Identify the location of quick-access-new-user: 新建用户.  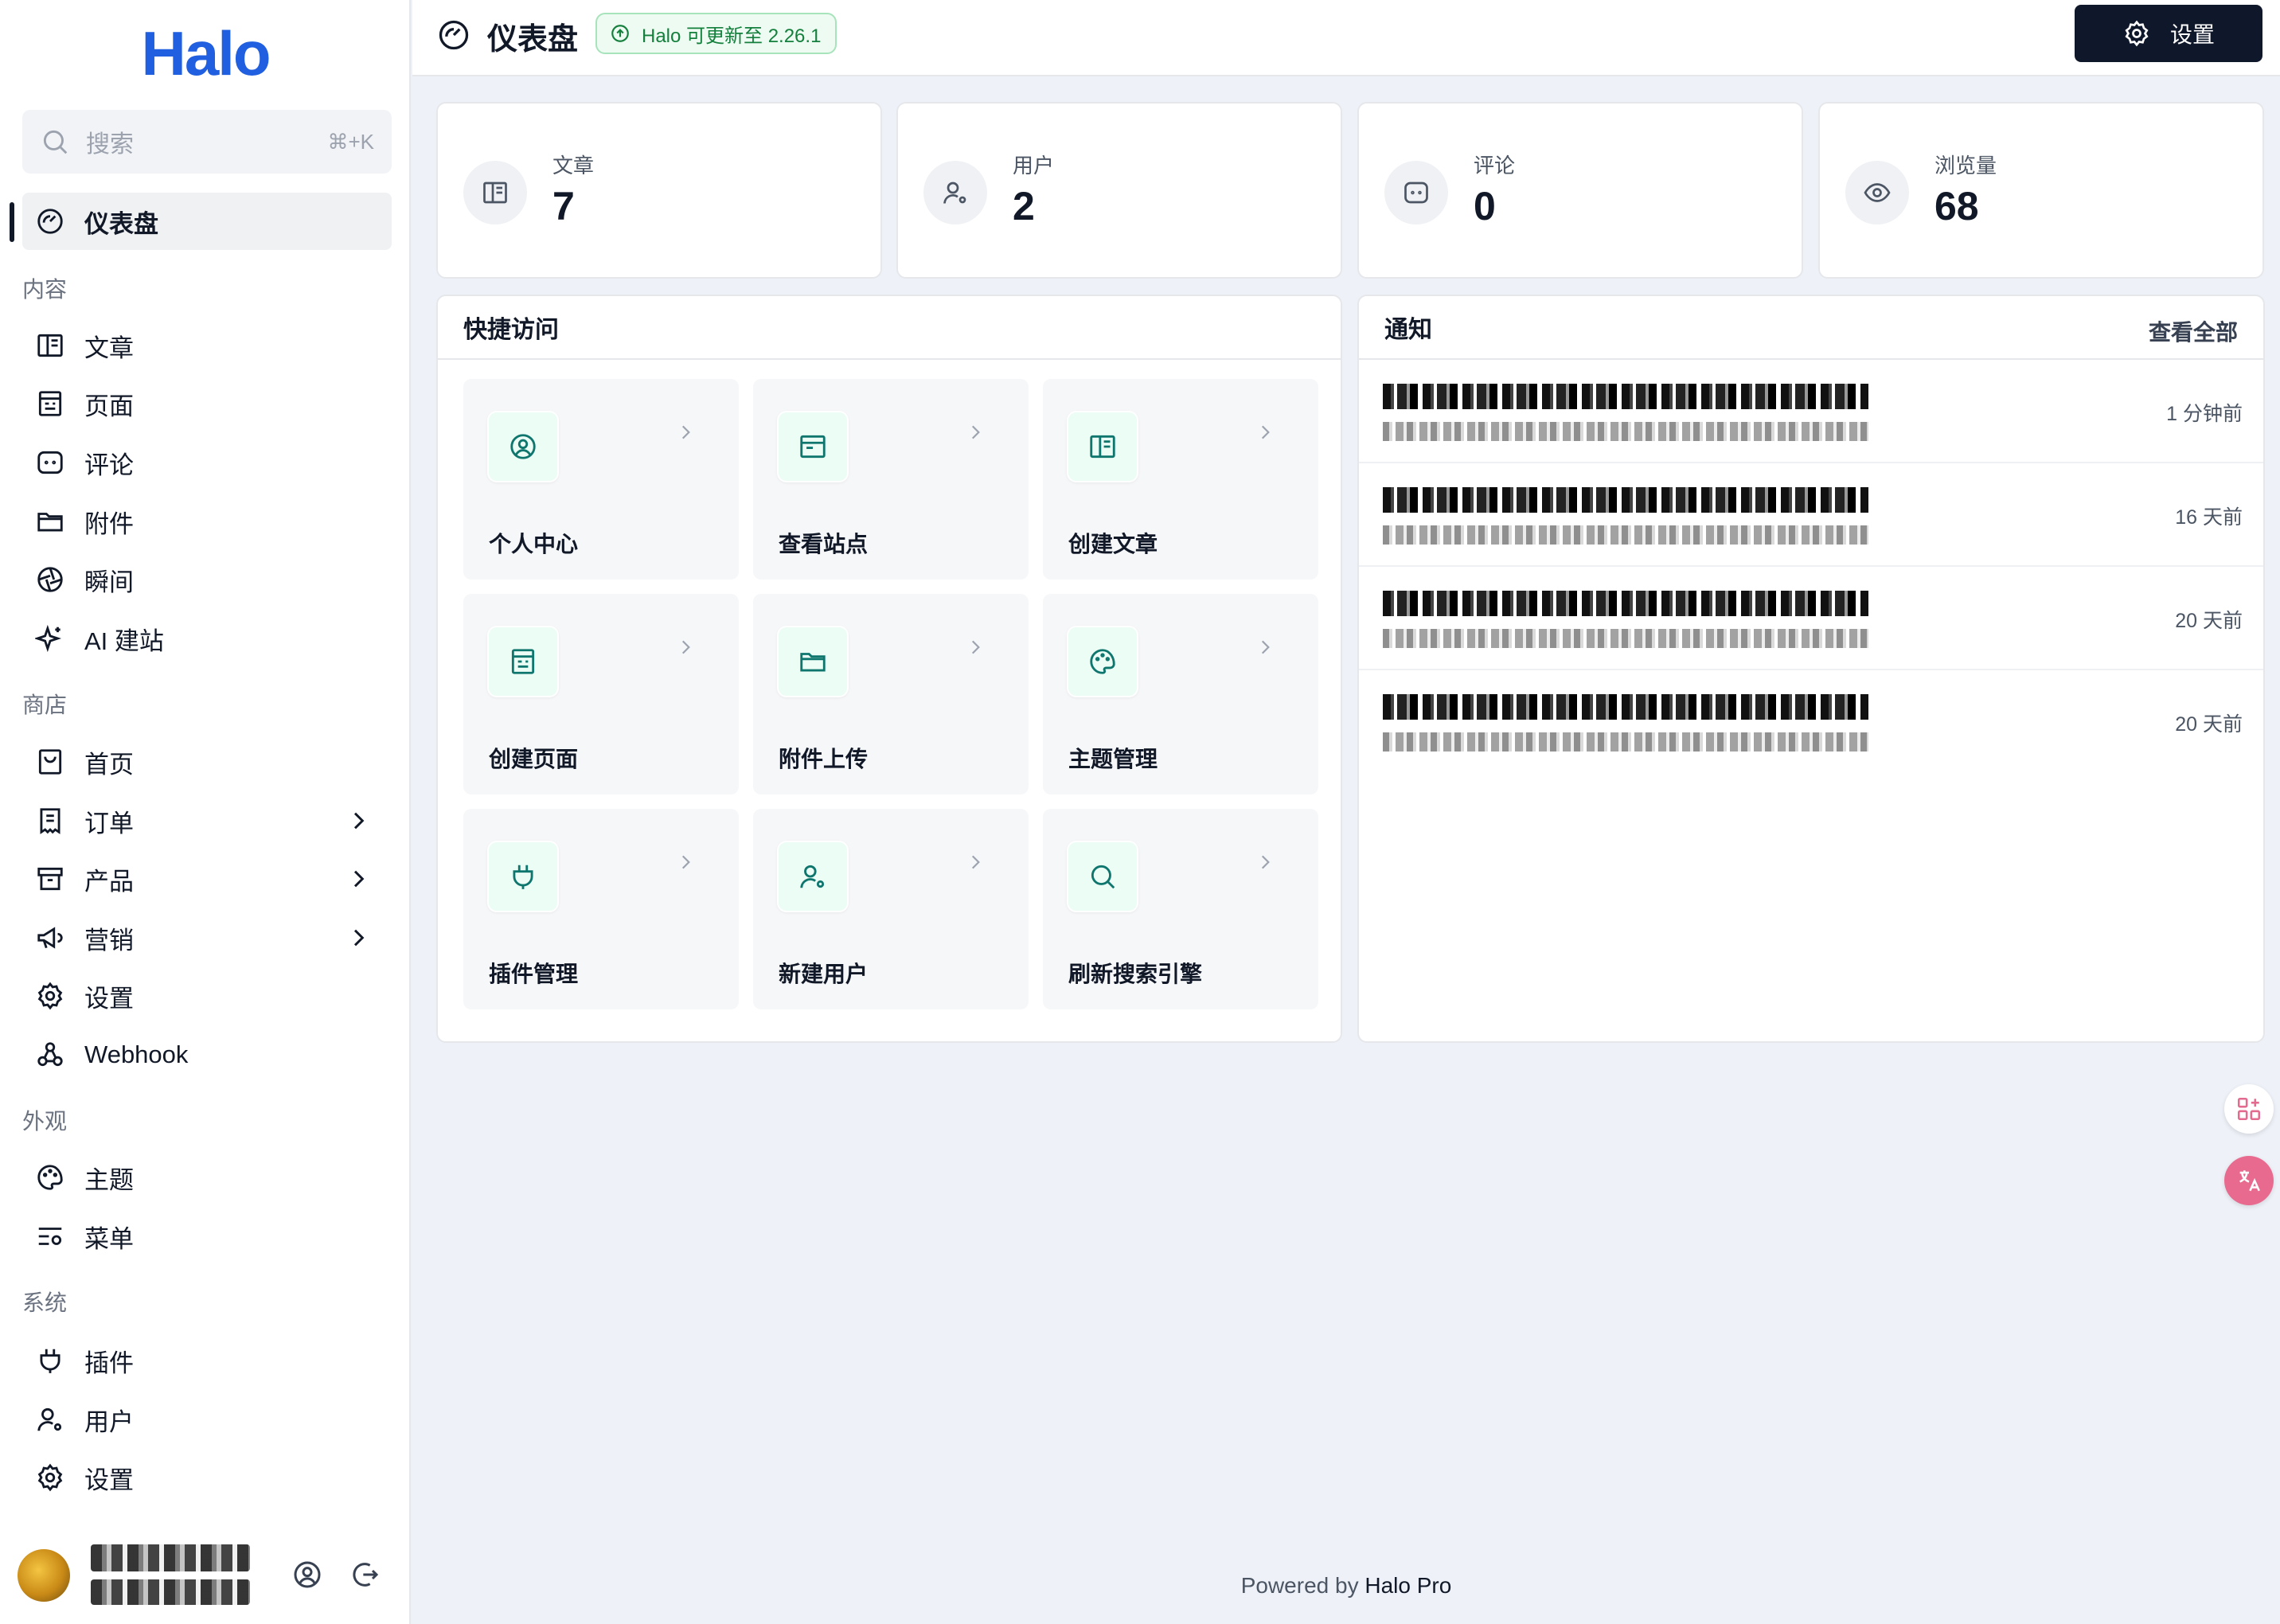
(891, 909).